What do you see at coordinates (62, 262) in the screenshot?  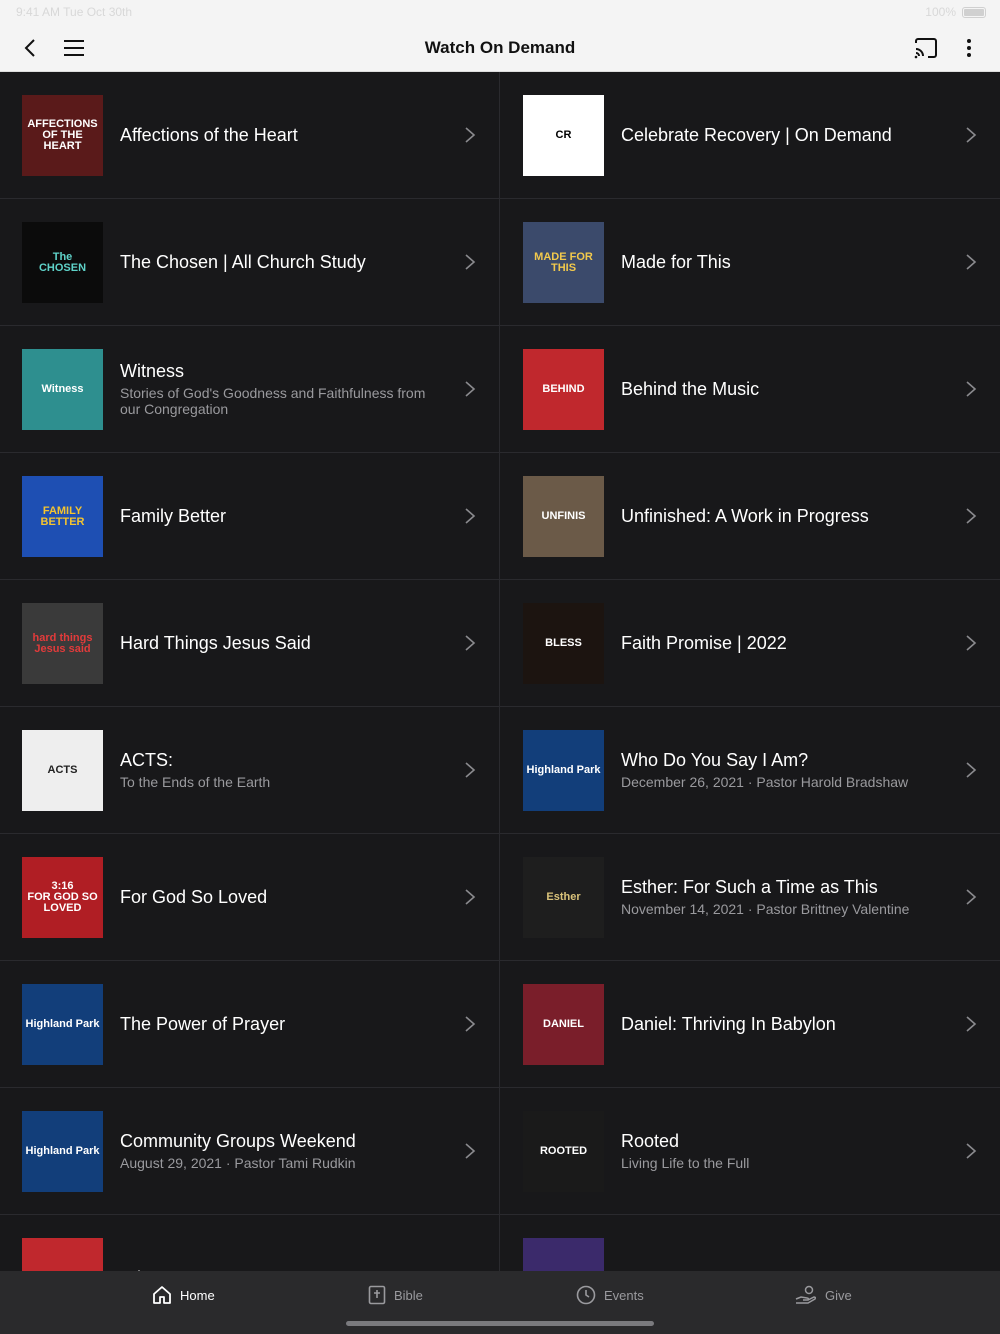 I see `series-thumbnail: The CHOSEN` at bounding box center [62, 262].